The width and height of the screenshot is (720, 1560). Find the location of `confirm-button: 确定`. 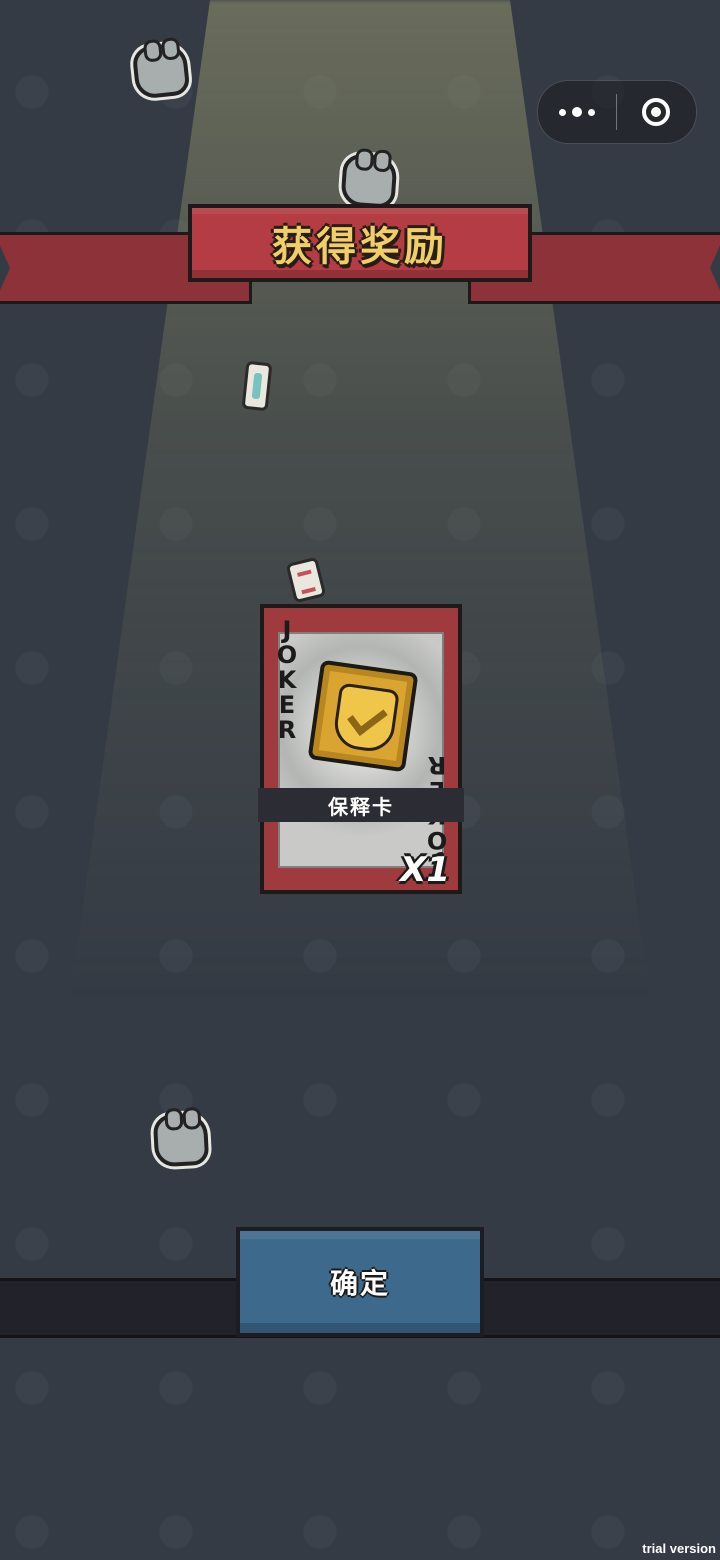

confirm-button: 确定 is located at coordinates (360, 1282).